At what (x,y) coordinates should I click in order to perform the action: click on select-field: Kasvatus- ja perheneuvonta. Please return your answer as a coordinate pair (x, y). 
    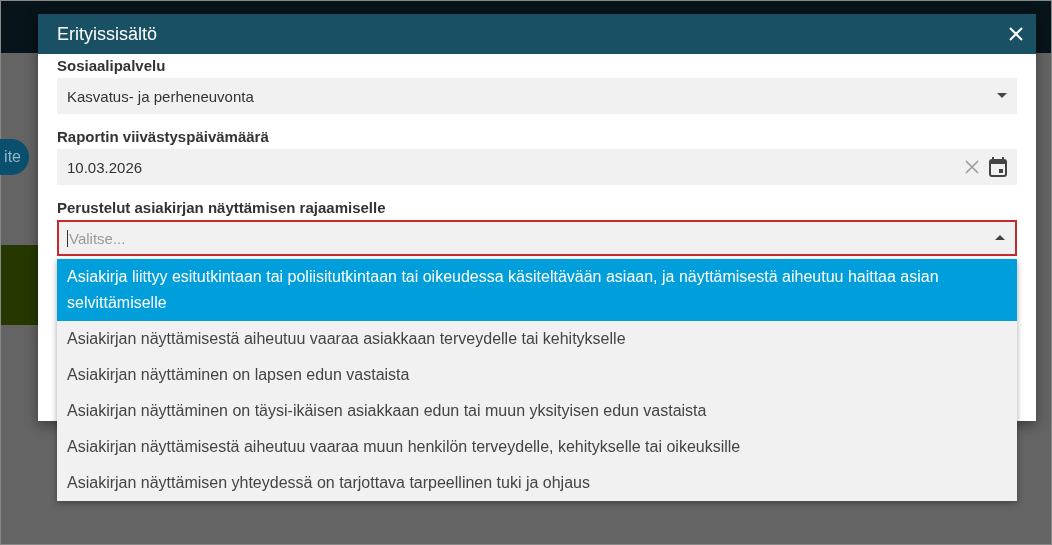
    Looking at the image, I should click on (537, 96).